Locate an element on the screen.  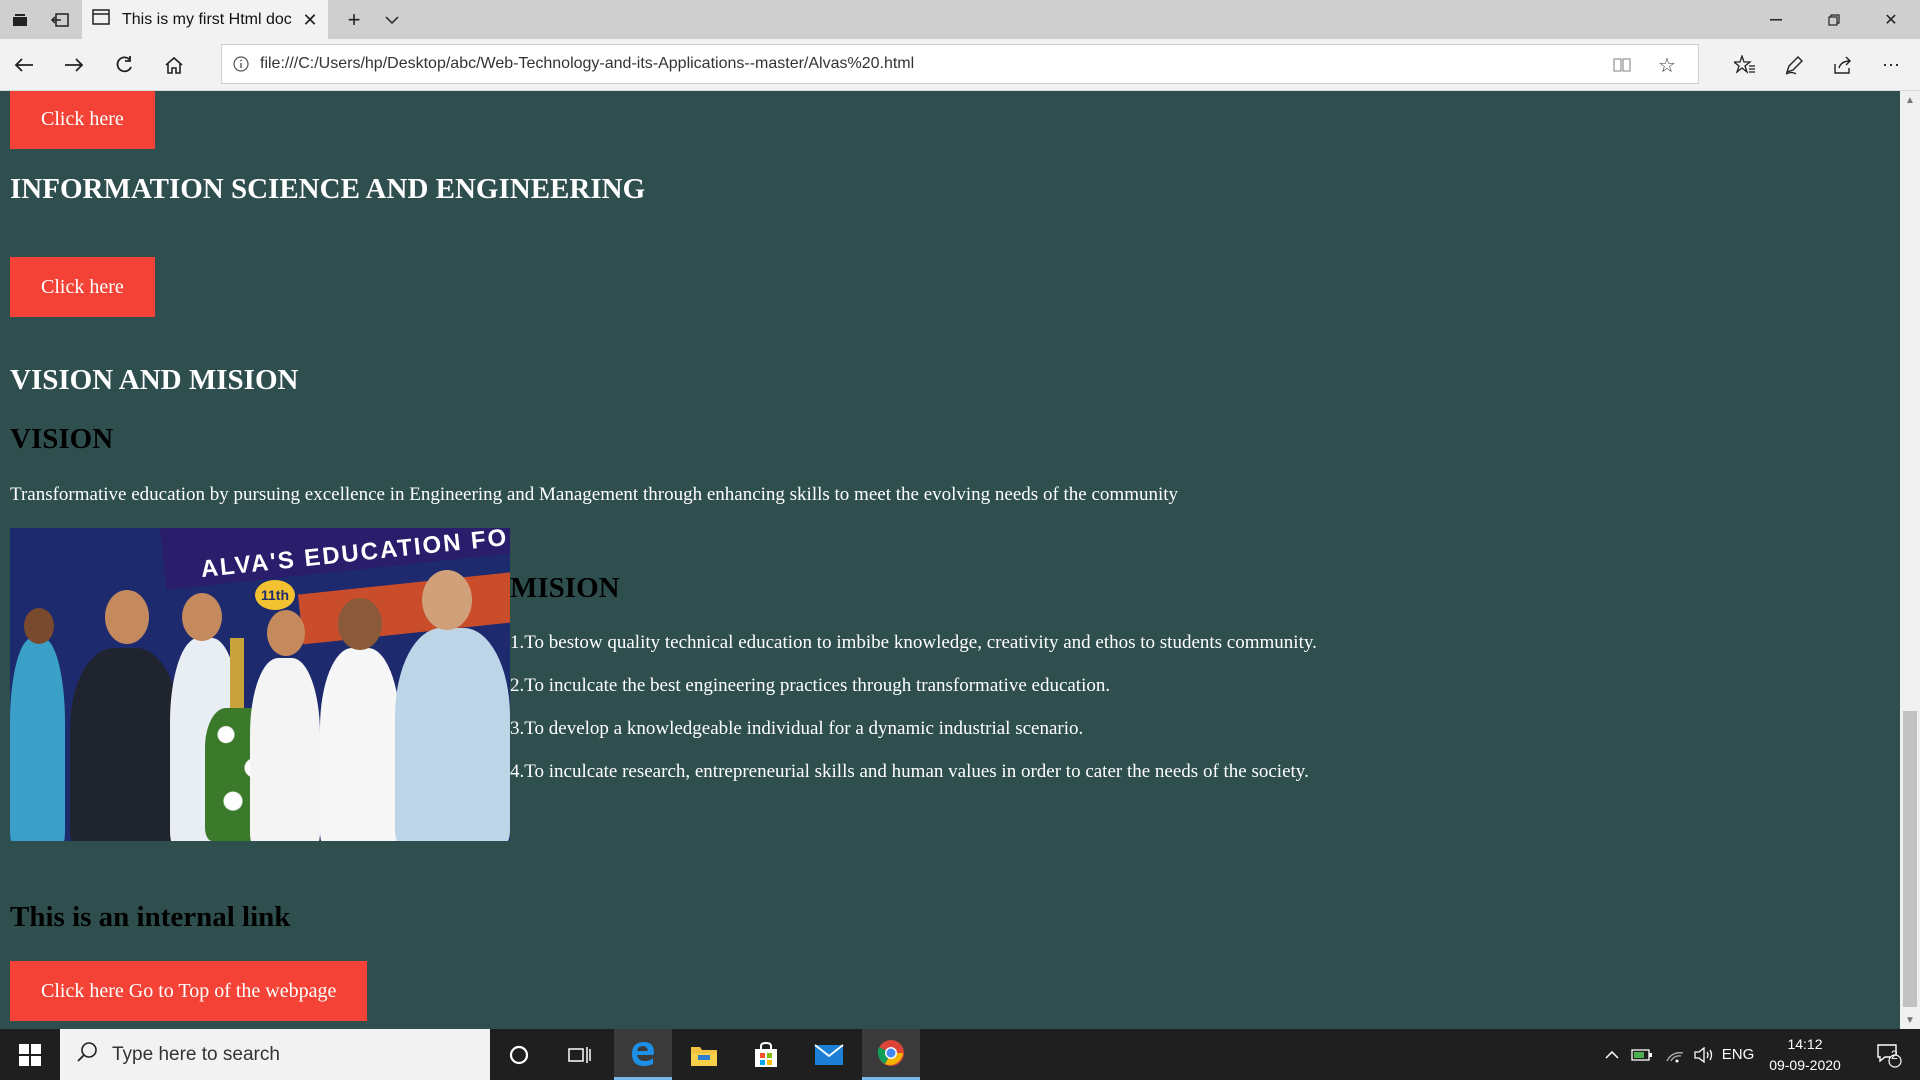
mail-icon is located at coordinates (829, 1054).